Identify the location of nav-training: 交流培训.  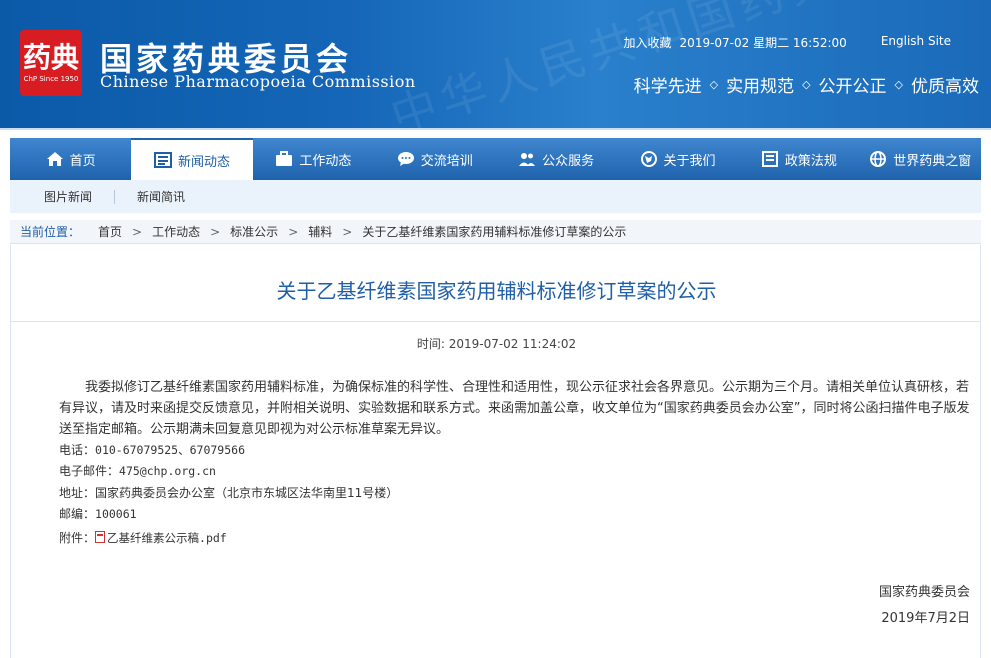
(434, 159).